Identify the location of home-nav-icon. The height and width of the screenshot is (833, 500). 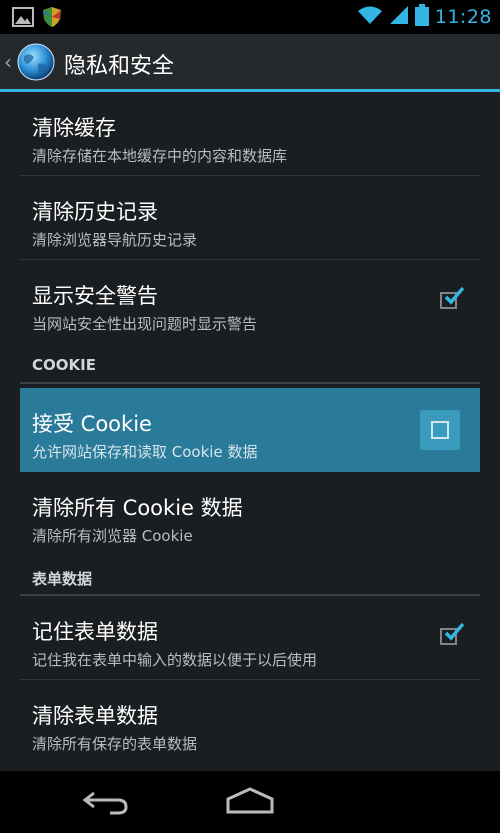
(250, 803).